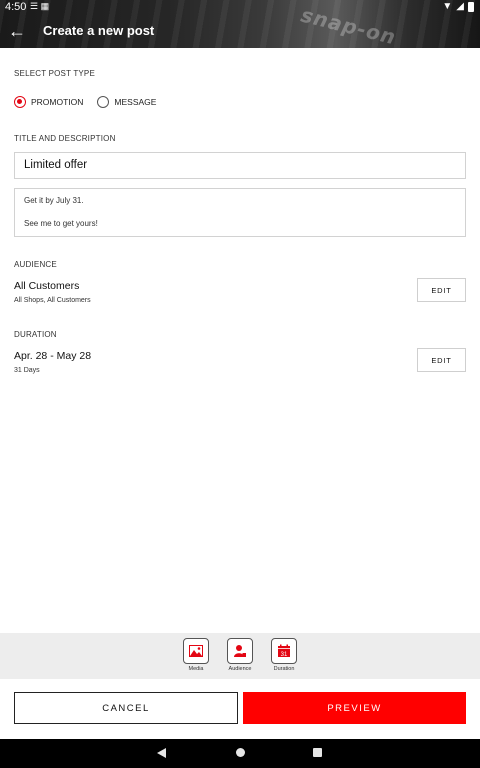 The width and height of the screenshot is (480, 768). I want to click on post-type-radio-group: PROMOTION MESSAGE, so click(92, 102).